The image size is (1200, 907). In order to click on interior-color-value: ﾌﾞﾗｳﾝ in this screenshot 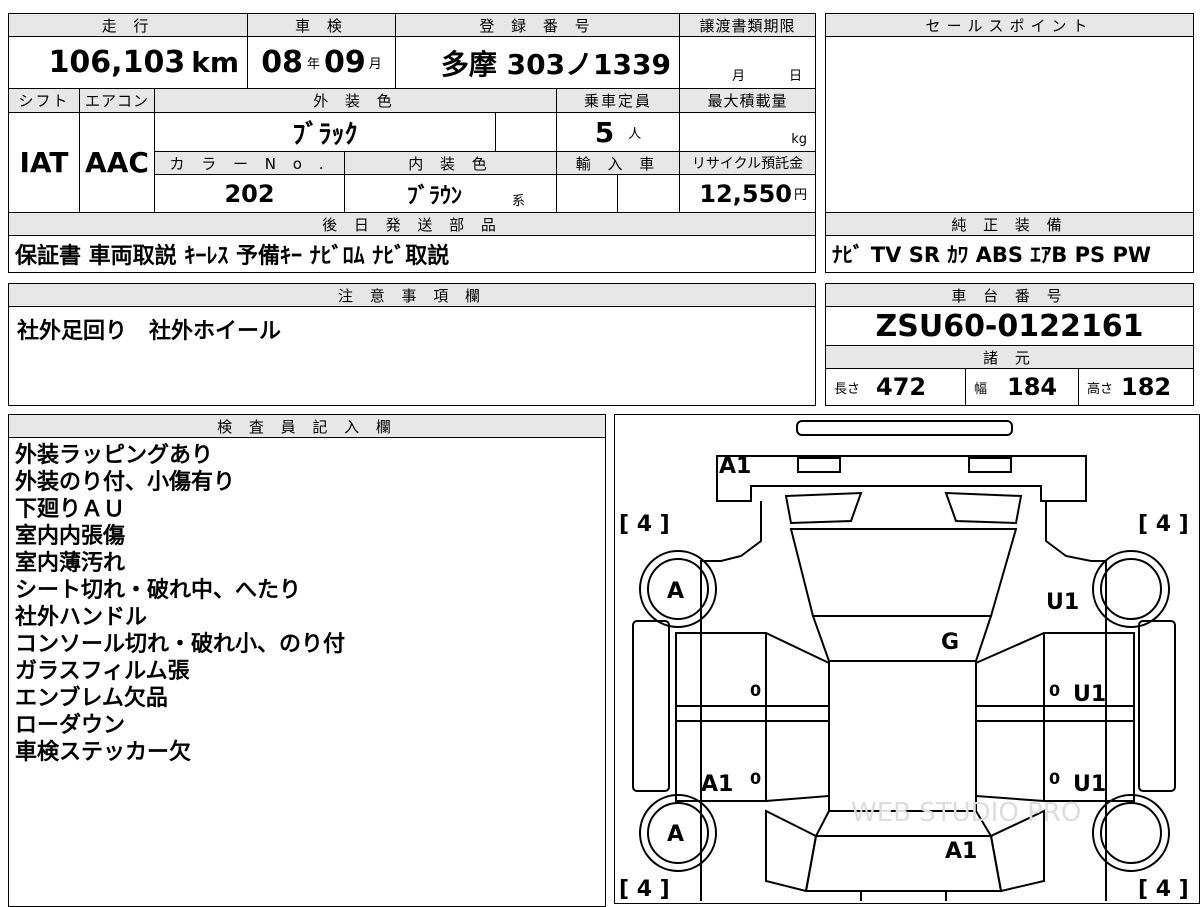, I will do `click(435, 196)`.